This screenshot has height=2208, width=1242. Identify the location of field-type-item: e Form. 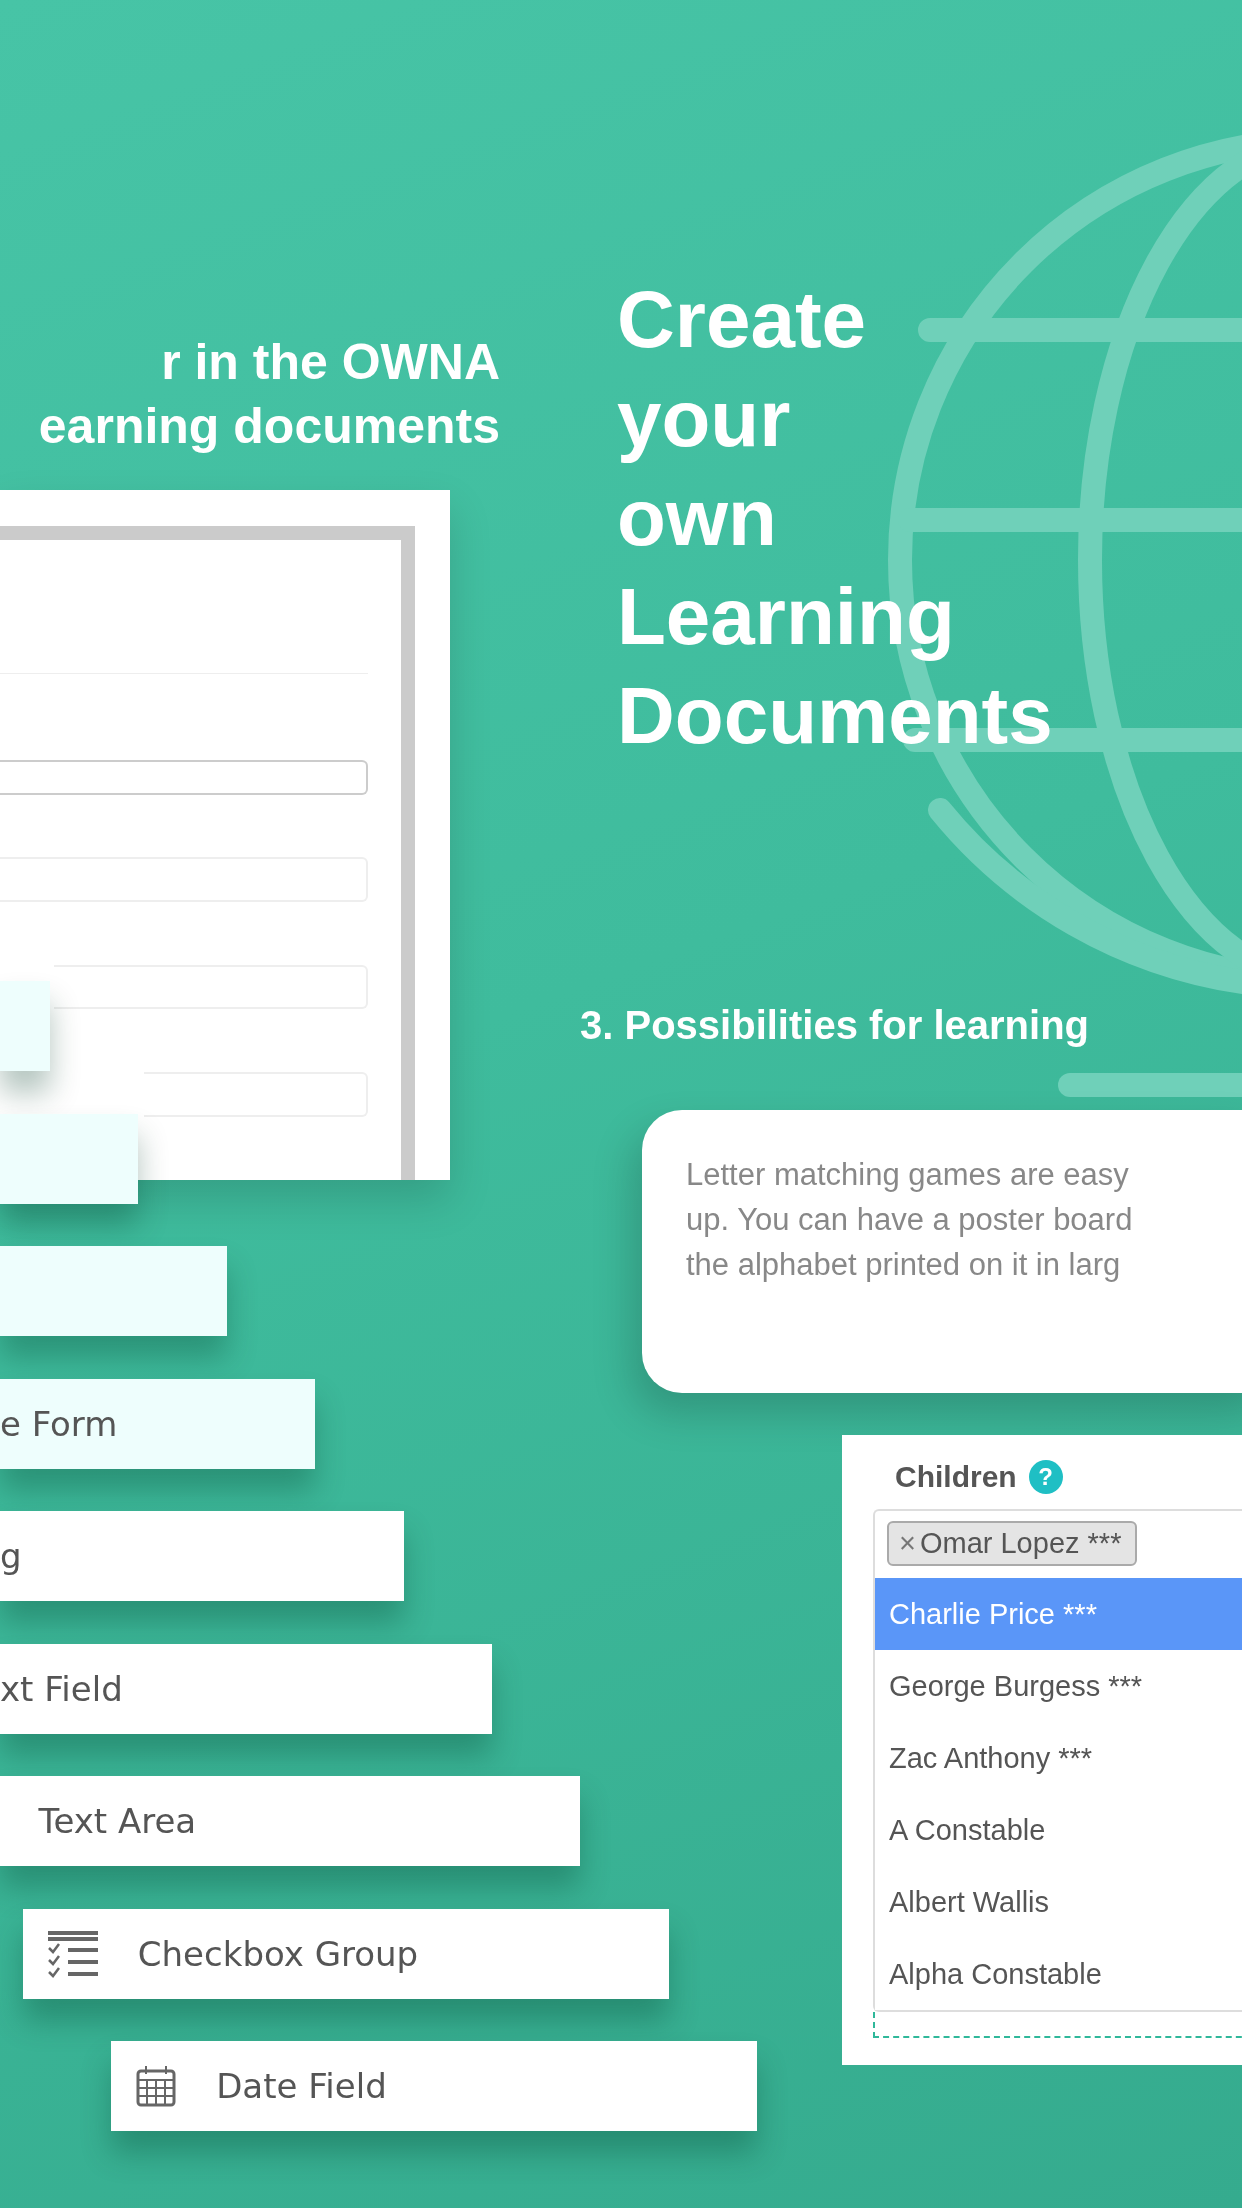
(158, 1423).